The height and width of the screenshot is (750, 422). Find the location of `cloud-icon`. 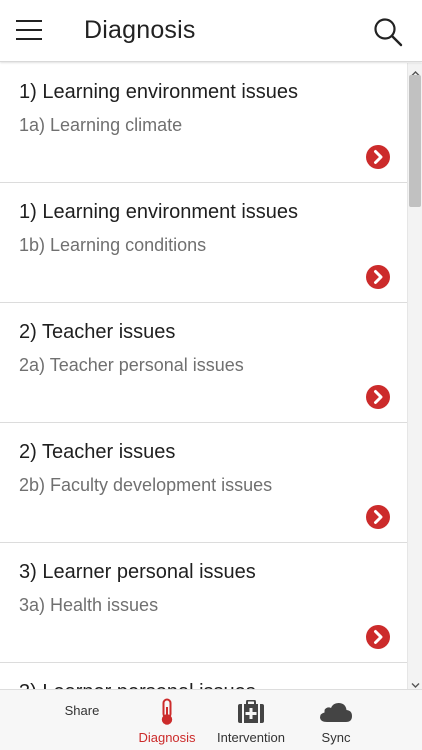

cloud-icon is located at coordinates (336, 714).